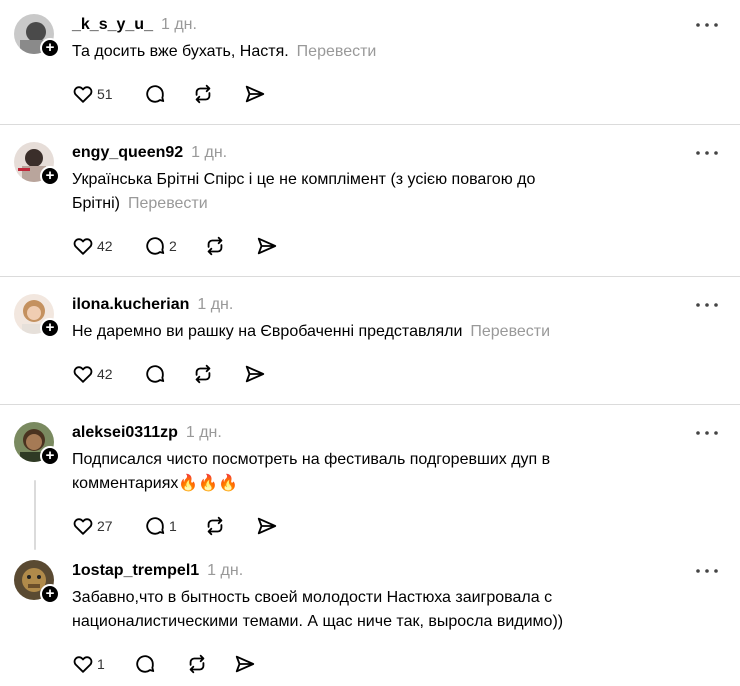 The image size is (740, 686). Describe the element at coordinates (112, 24) in the screenshot. I see `username: _k_s_y_u_` at that location.